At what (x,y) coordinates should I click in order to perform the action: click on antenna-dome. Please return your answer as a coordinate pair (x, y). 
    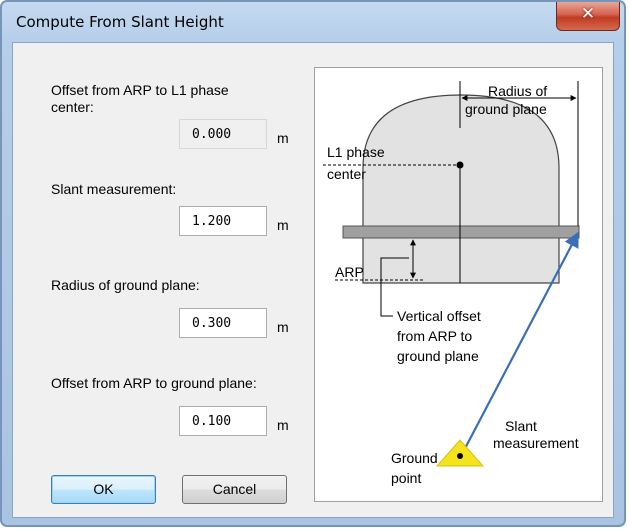
    Looking at the image, I should click on (461, 189).